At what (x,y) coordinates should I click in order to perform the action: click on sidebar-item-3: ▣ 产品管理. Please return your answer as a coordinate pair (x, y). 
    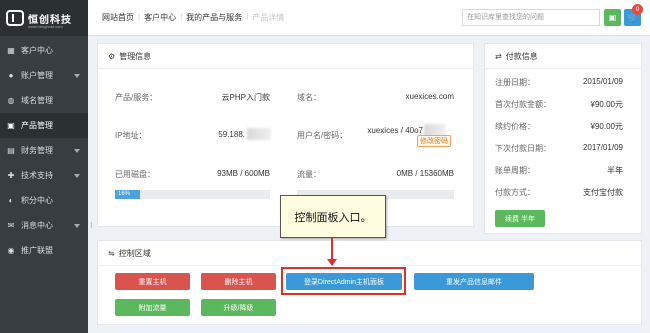
    Looking at the image, I should click on (44, 125).